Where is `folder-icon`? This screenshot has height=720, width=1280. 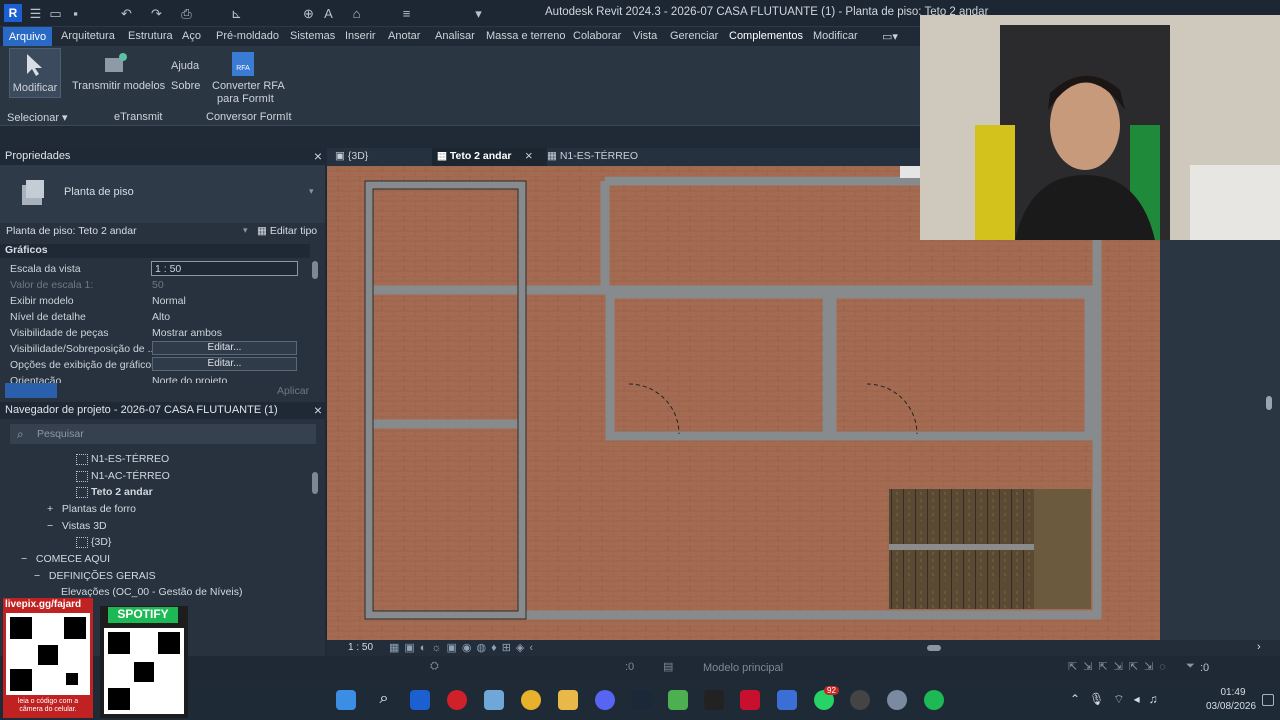
folder-icon is located at coordinates (568, 700).